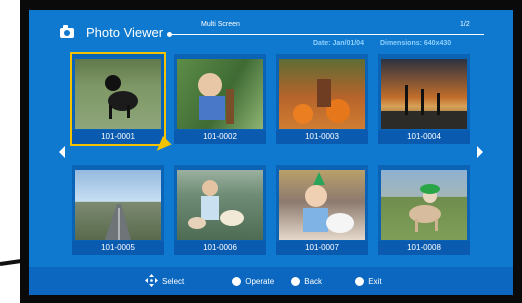  What do you see at coordinates (295, 282) in the screenshot?
I see `back-button-icon` at bounding box center [295, 282].